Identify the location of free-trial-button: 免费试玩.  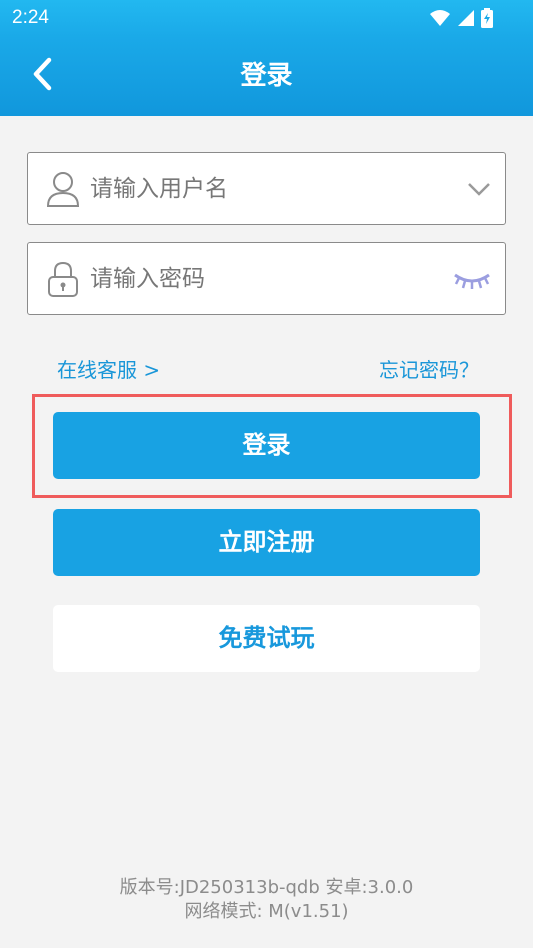
(266, 638).